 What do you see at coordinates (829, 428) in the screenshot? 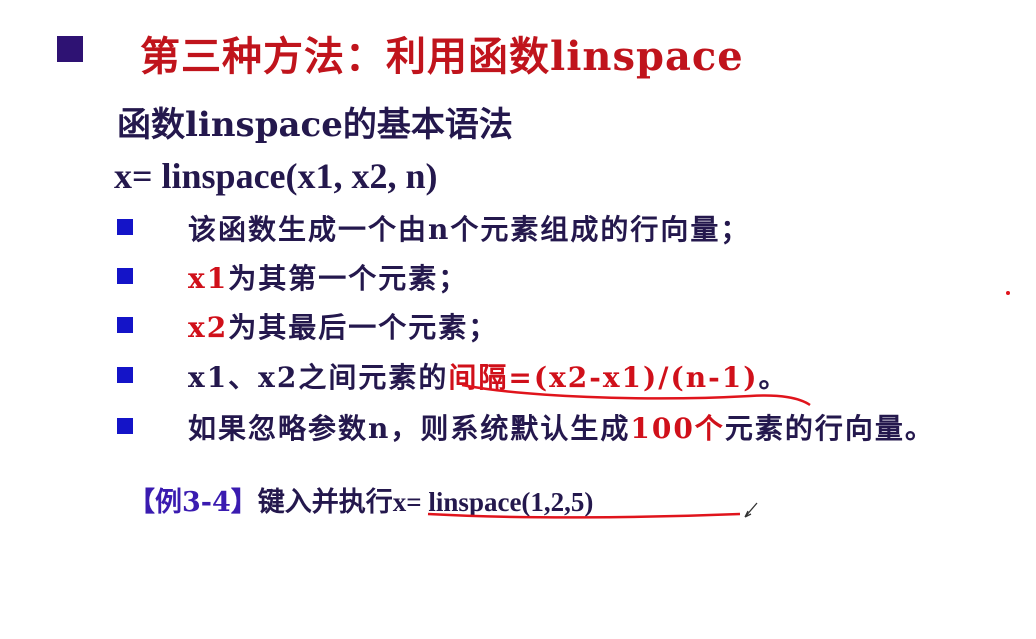
I see `bullet-text-segment: 元素的行向量。` at bounding box center [829, 428].